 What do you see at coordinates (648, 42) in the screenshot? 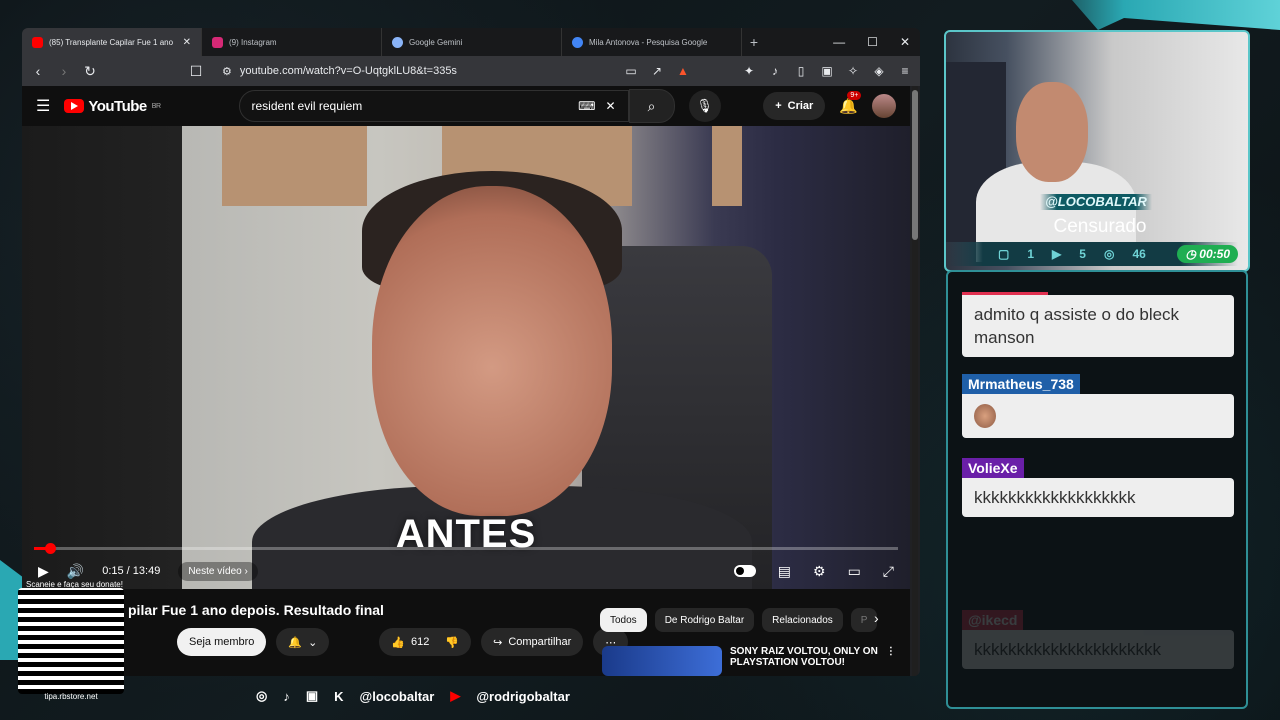
I see `tab-label: Mila Antonova - Pesquisa Google` at bounding box center [648, 42].